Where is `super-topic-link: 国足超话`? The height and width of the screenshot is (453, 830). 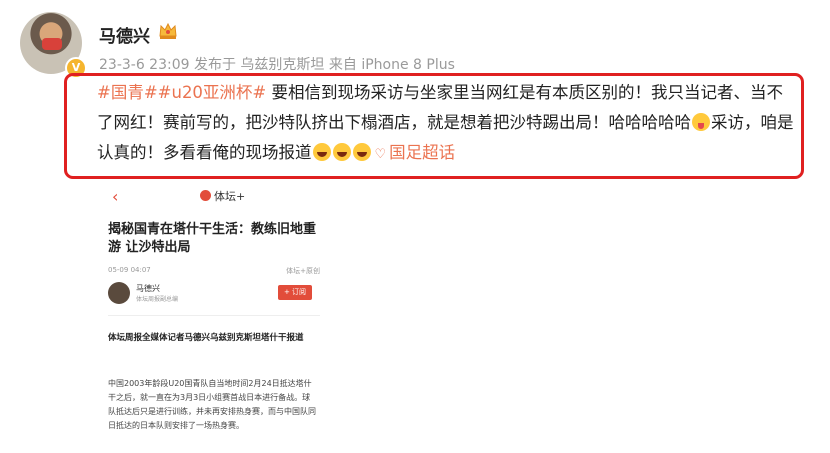 super-topic-link: 国足超话 is located at coordinates (422, 152).